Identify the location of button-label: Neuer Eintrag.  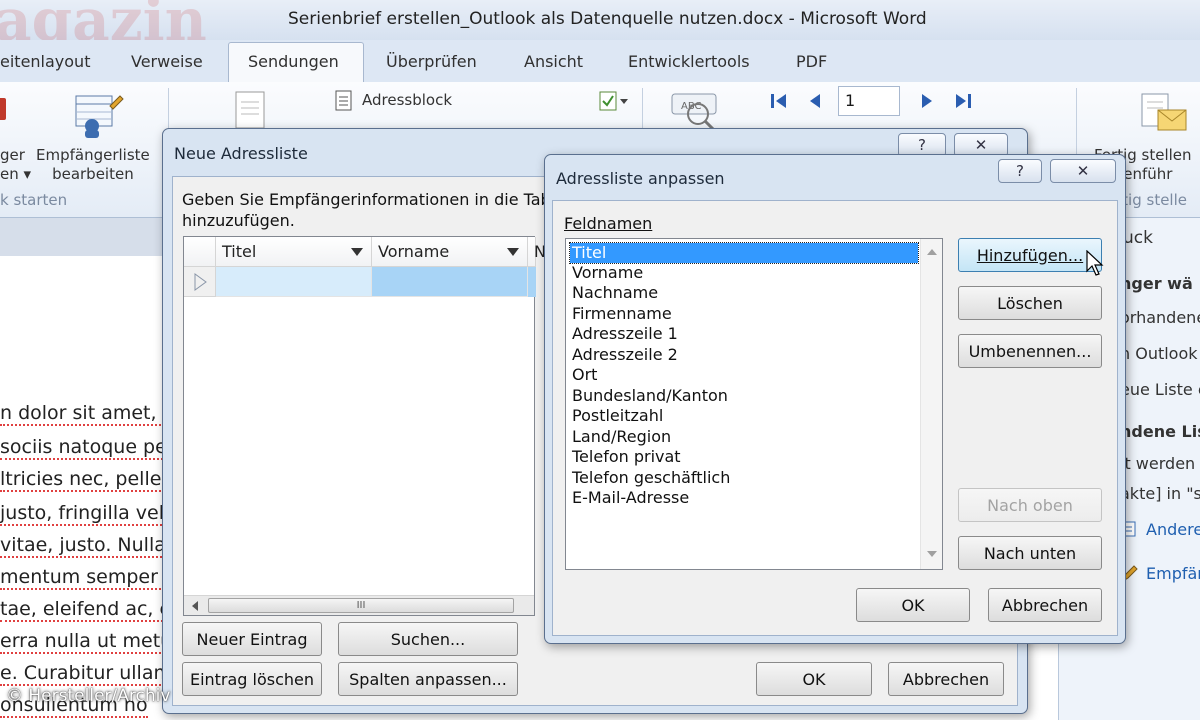
(252, 639).